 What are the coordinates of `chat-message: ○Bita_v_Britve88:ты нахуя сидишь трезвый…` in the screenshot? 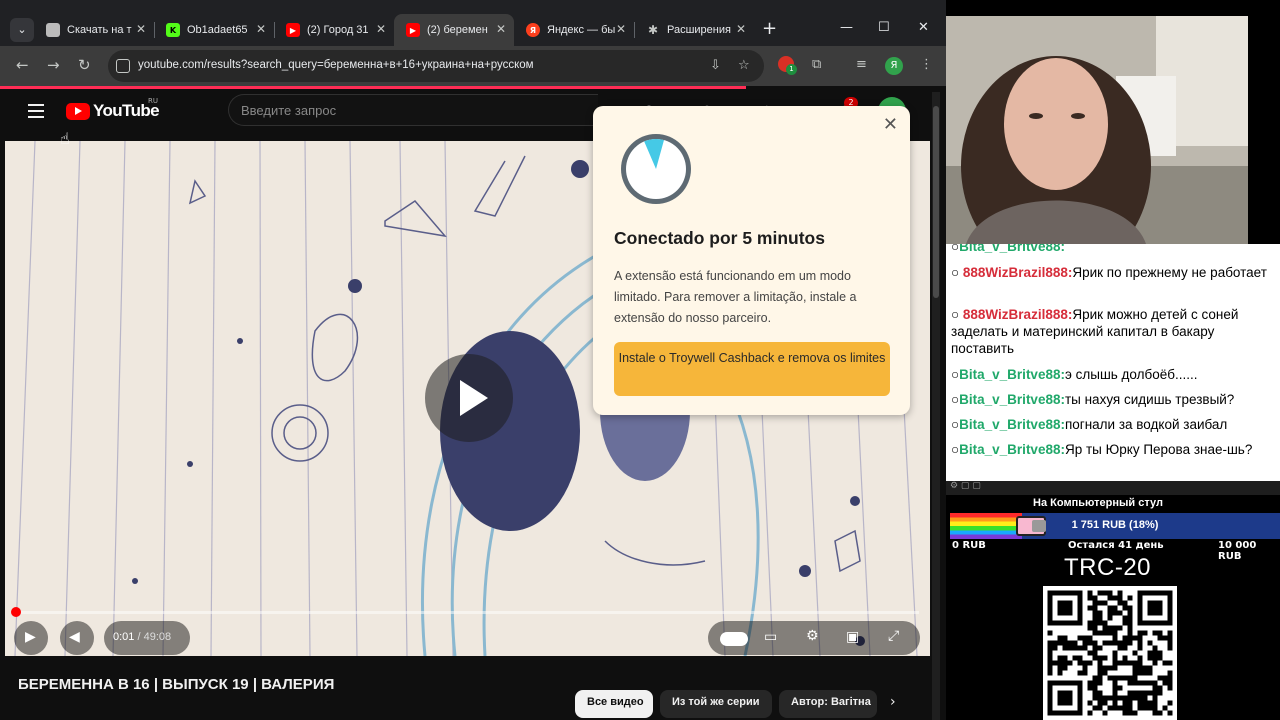 It's located at (1115, 399).